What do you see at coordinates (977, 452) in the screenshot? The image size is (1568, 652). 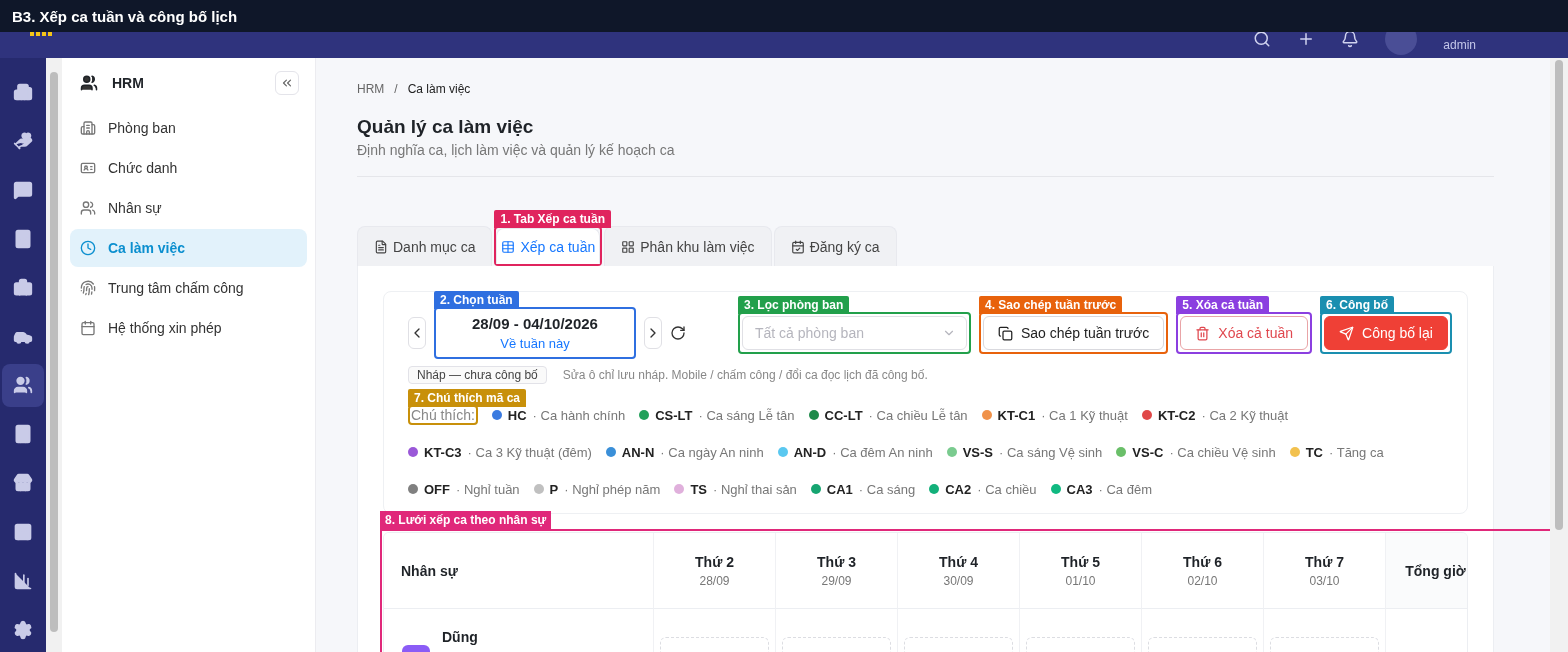 I see `shift-code: VS-S` at bounding box center [977, 452].